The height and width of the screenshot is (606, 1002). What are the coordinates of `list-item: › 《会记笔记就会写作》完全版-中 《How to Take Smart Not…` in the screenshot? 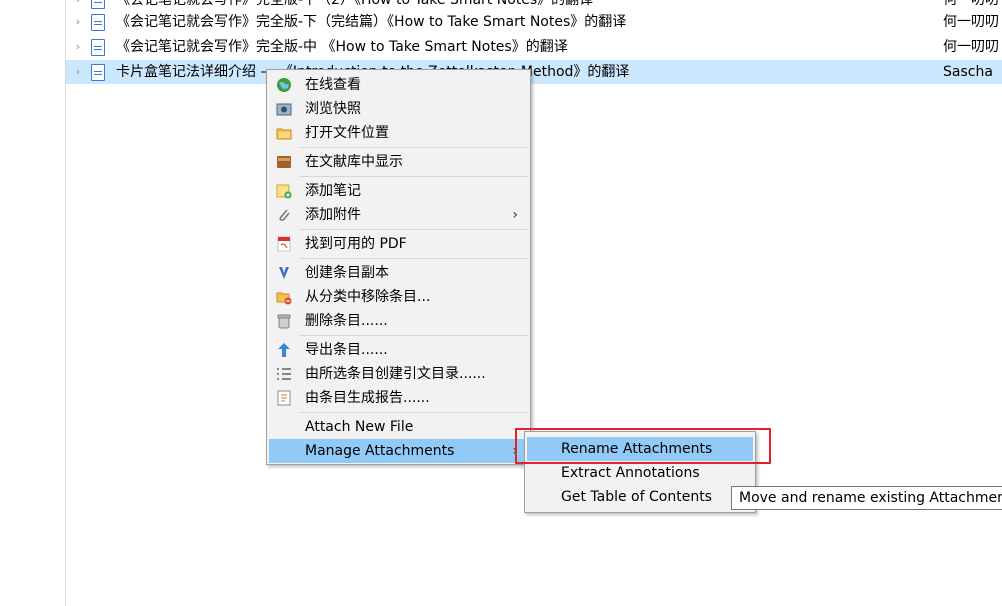 It's located at (534, 47).